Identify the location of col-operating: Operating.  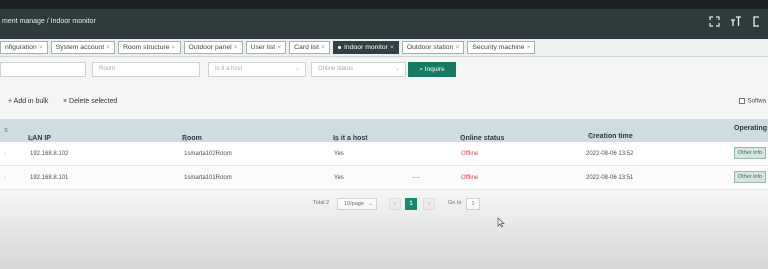
(751, 128).